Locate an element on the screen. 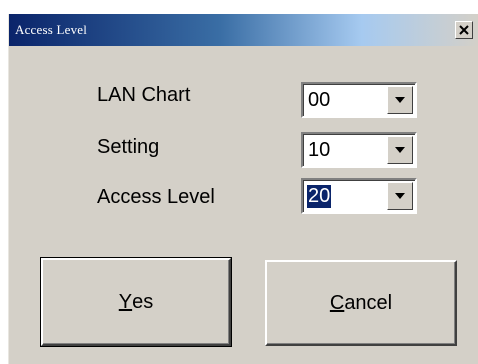 Image resolution: width=478 pixels, height=364 pixels. access-level-value: 20 is located at coordinates (319, 196).